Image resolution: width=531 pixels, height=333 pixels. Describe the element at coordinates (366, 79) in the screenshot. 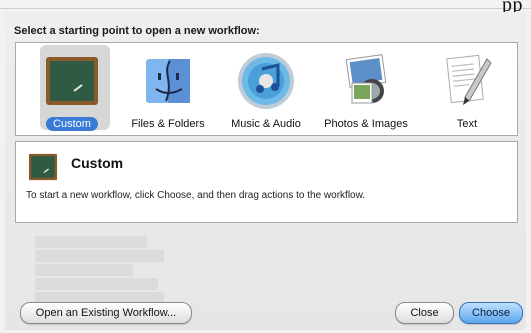

I see `photos-icon` at that location.